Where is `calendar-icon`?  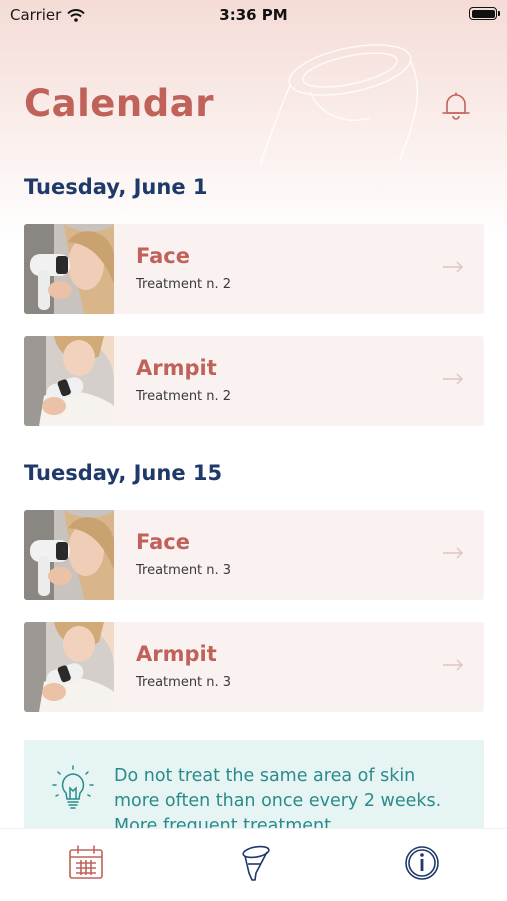
calendar-icon is located at coordinates (86, 863).